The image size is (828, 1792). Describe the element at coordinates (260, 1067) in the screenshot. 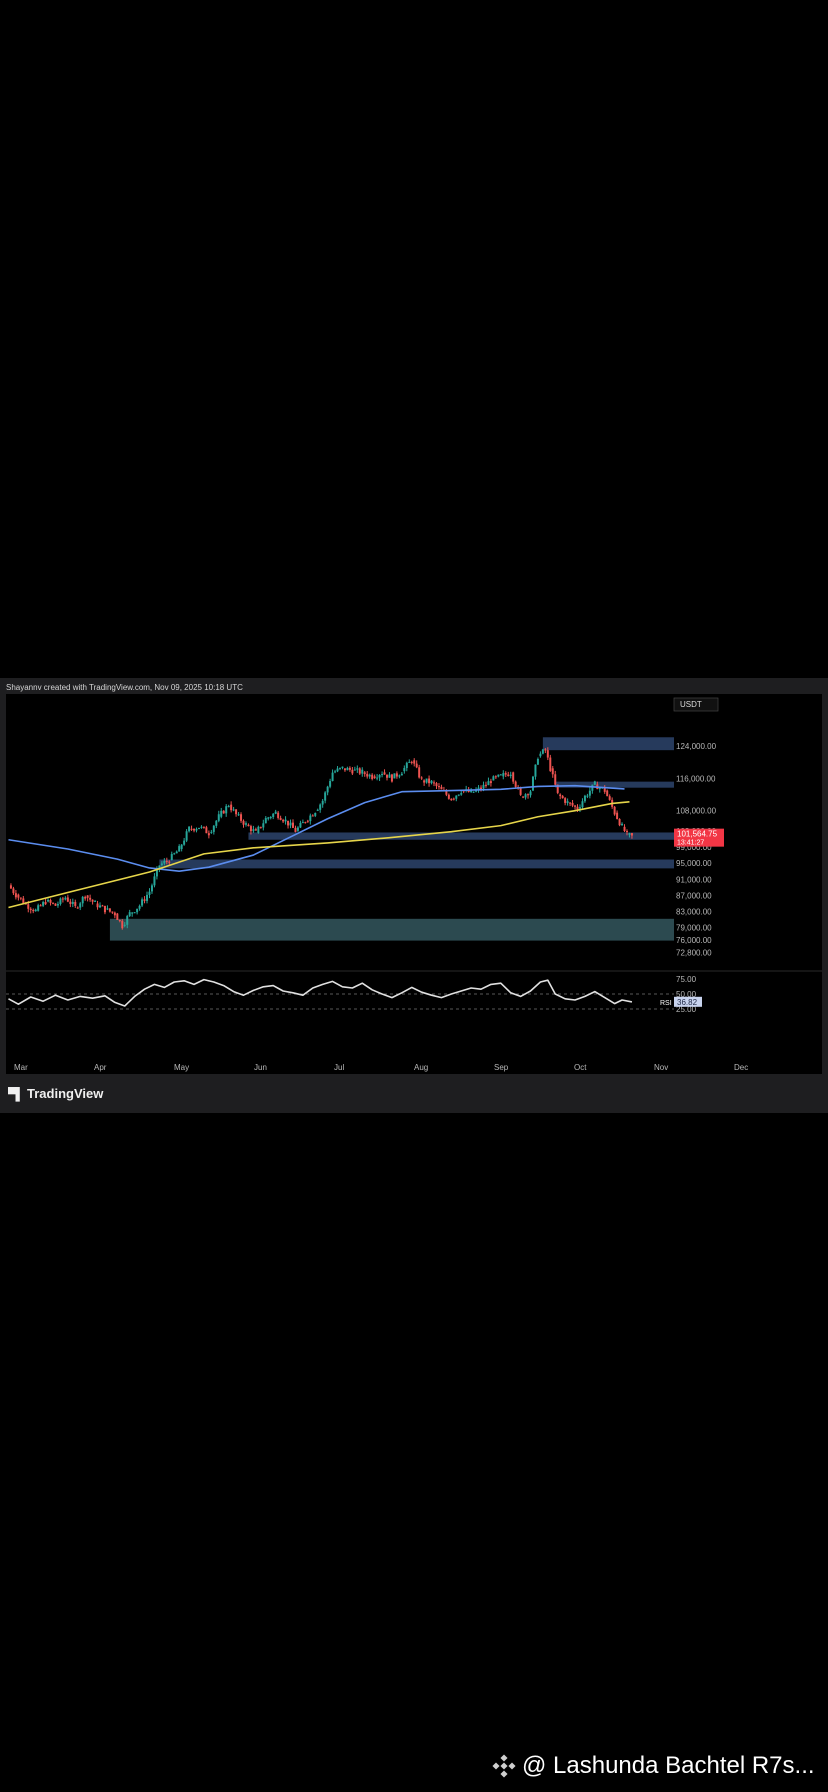

I see `x-tick-label: Jun` at that location.